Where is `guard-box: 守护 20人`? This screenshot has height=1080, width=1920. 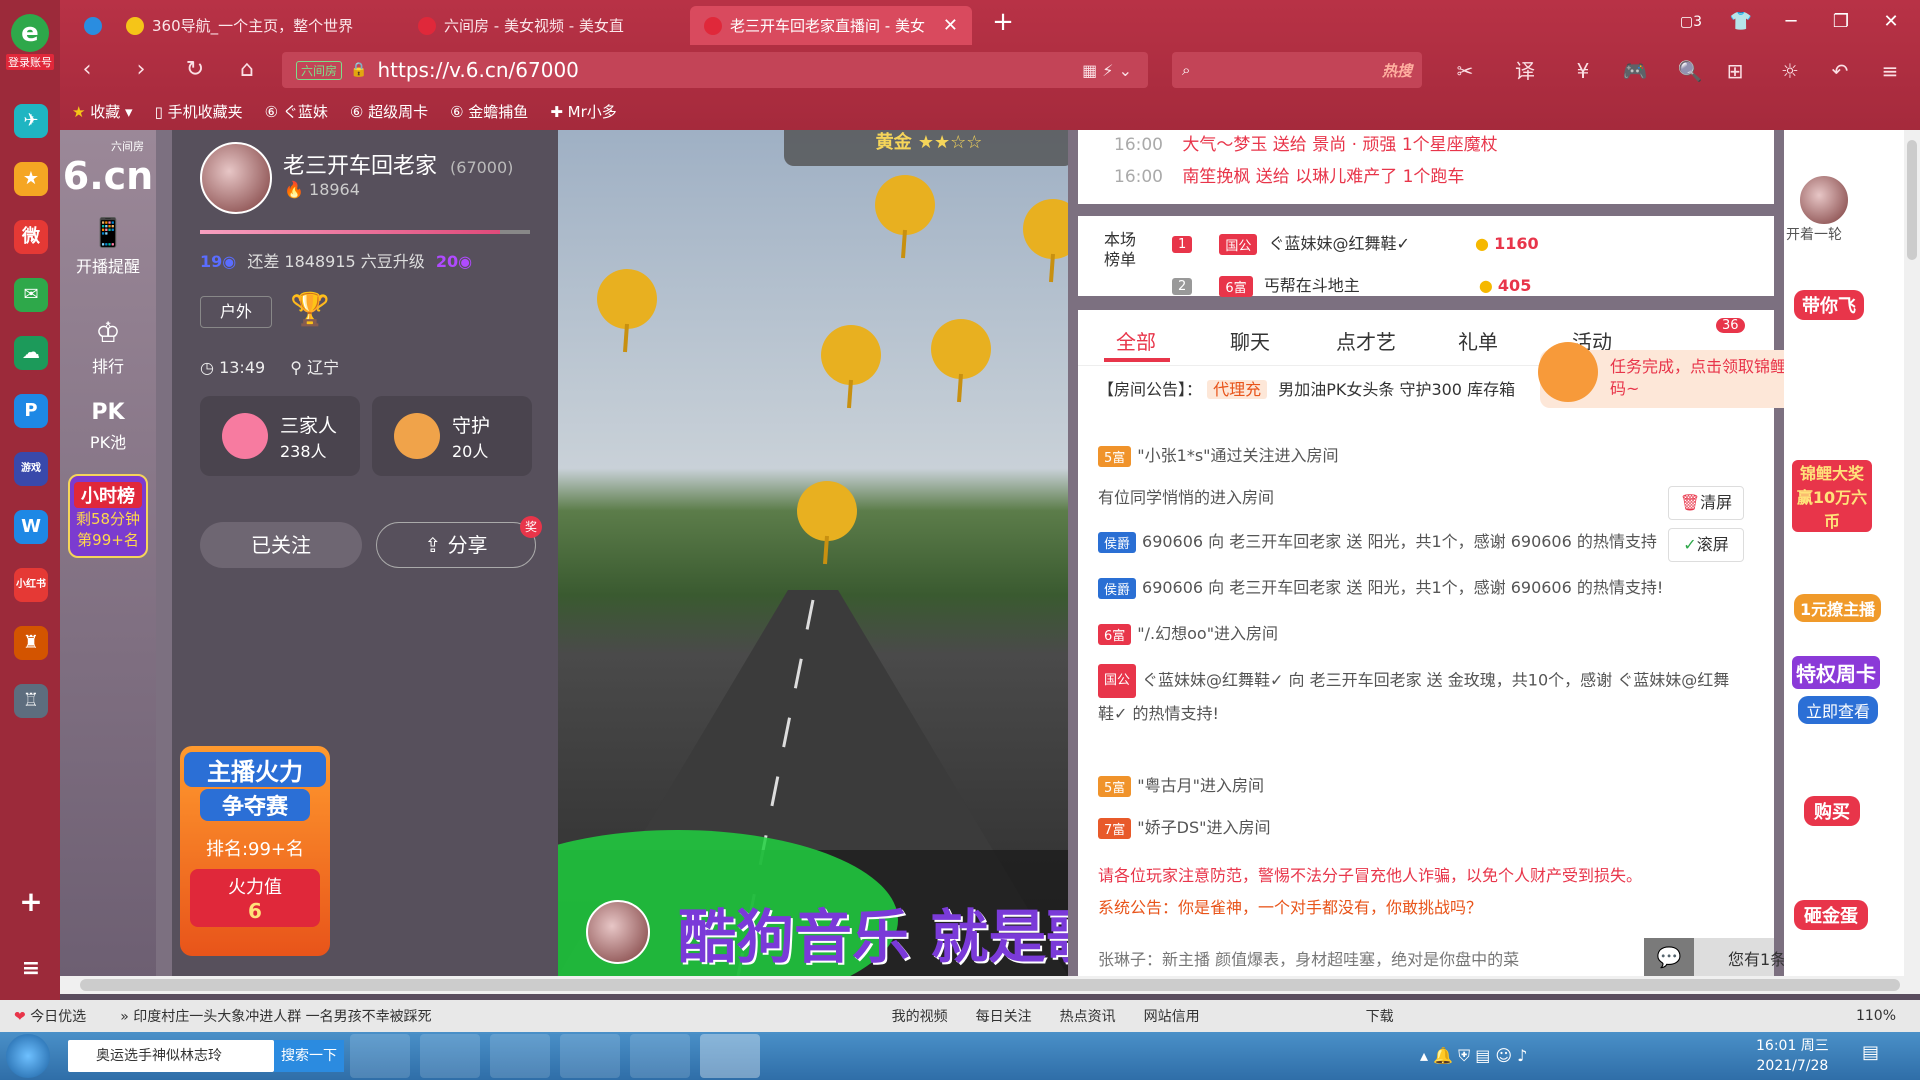
guard-box: 守护 20人 is located at coordinates (452, 436).